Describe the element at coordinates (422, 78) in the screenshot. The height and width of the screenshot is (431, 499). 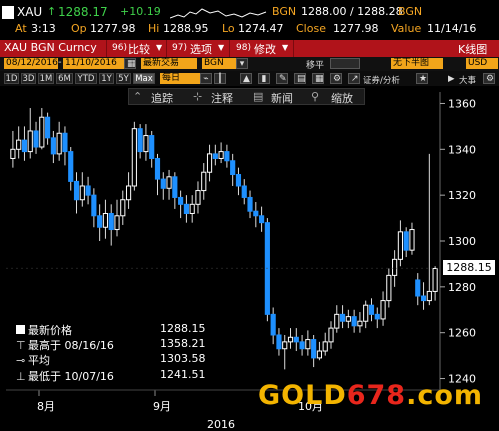
I see `star-icon: ★` at that location.